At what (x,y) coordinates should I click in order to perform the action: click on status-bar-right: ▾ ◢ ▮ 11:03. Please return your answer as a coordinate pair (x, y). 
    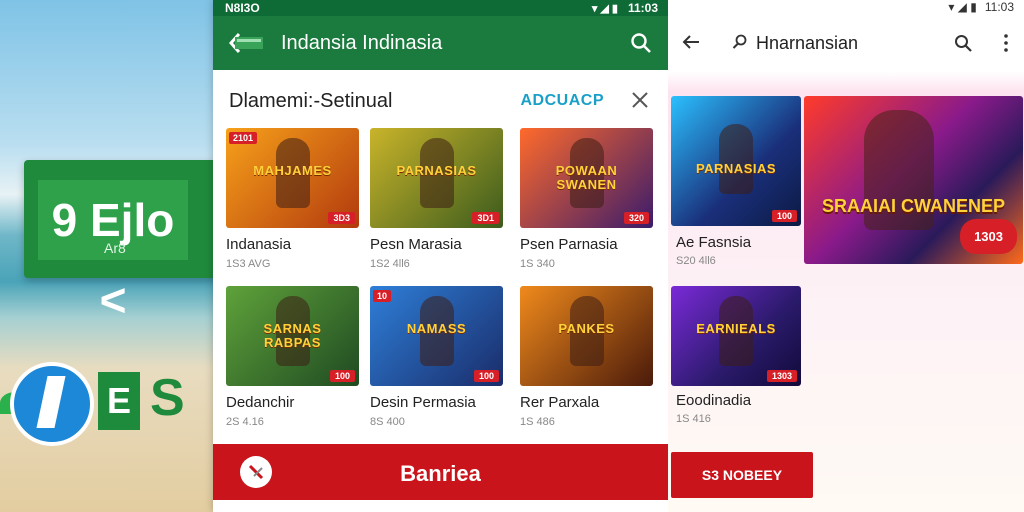
    Looking at the image, I should click on (846, 8).